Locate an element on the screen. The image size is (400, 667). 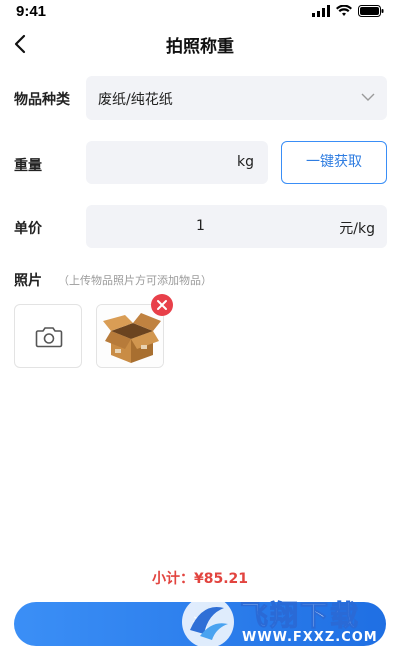
status-time: 9:41 is located at coordinates (31, 11).